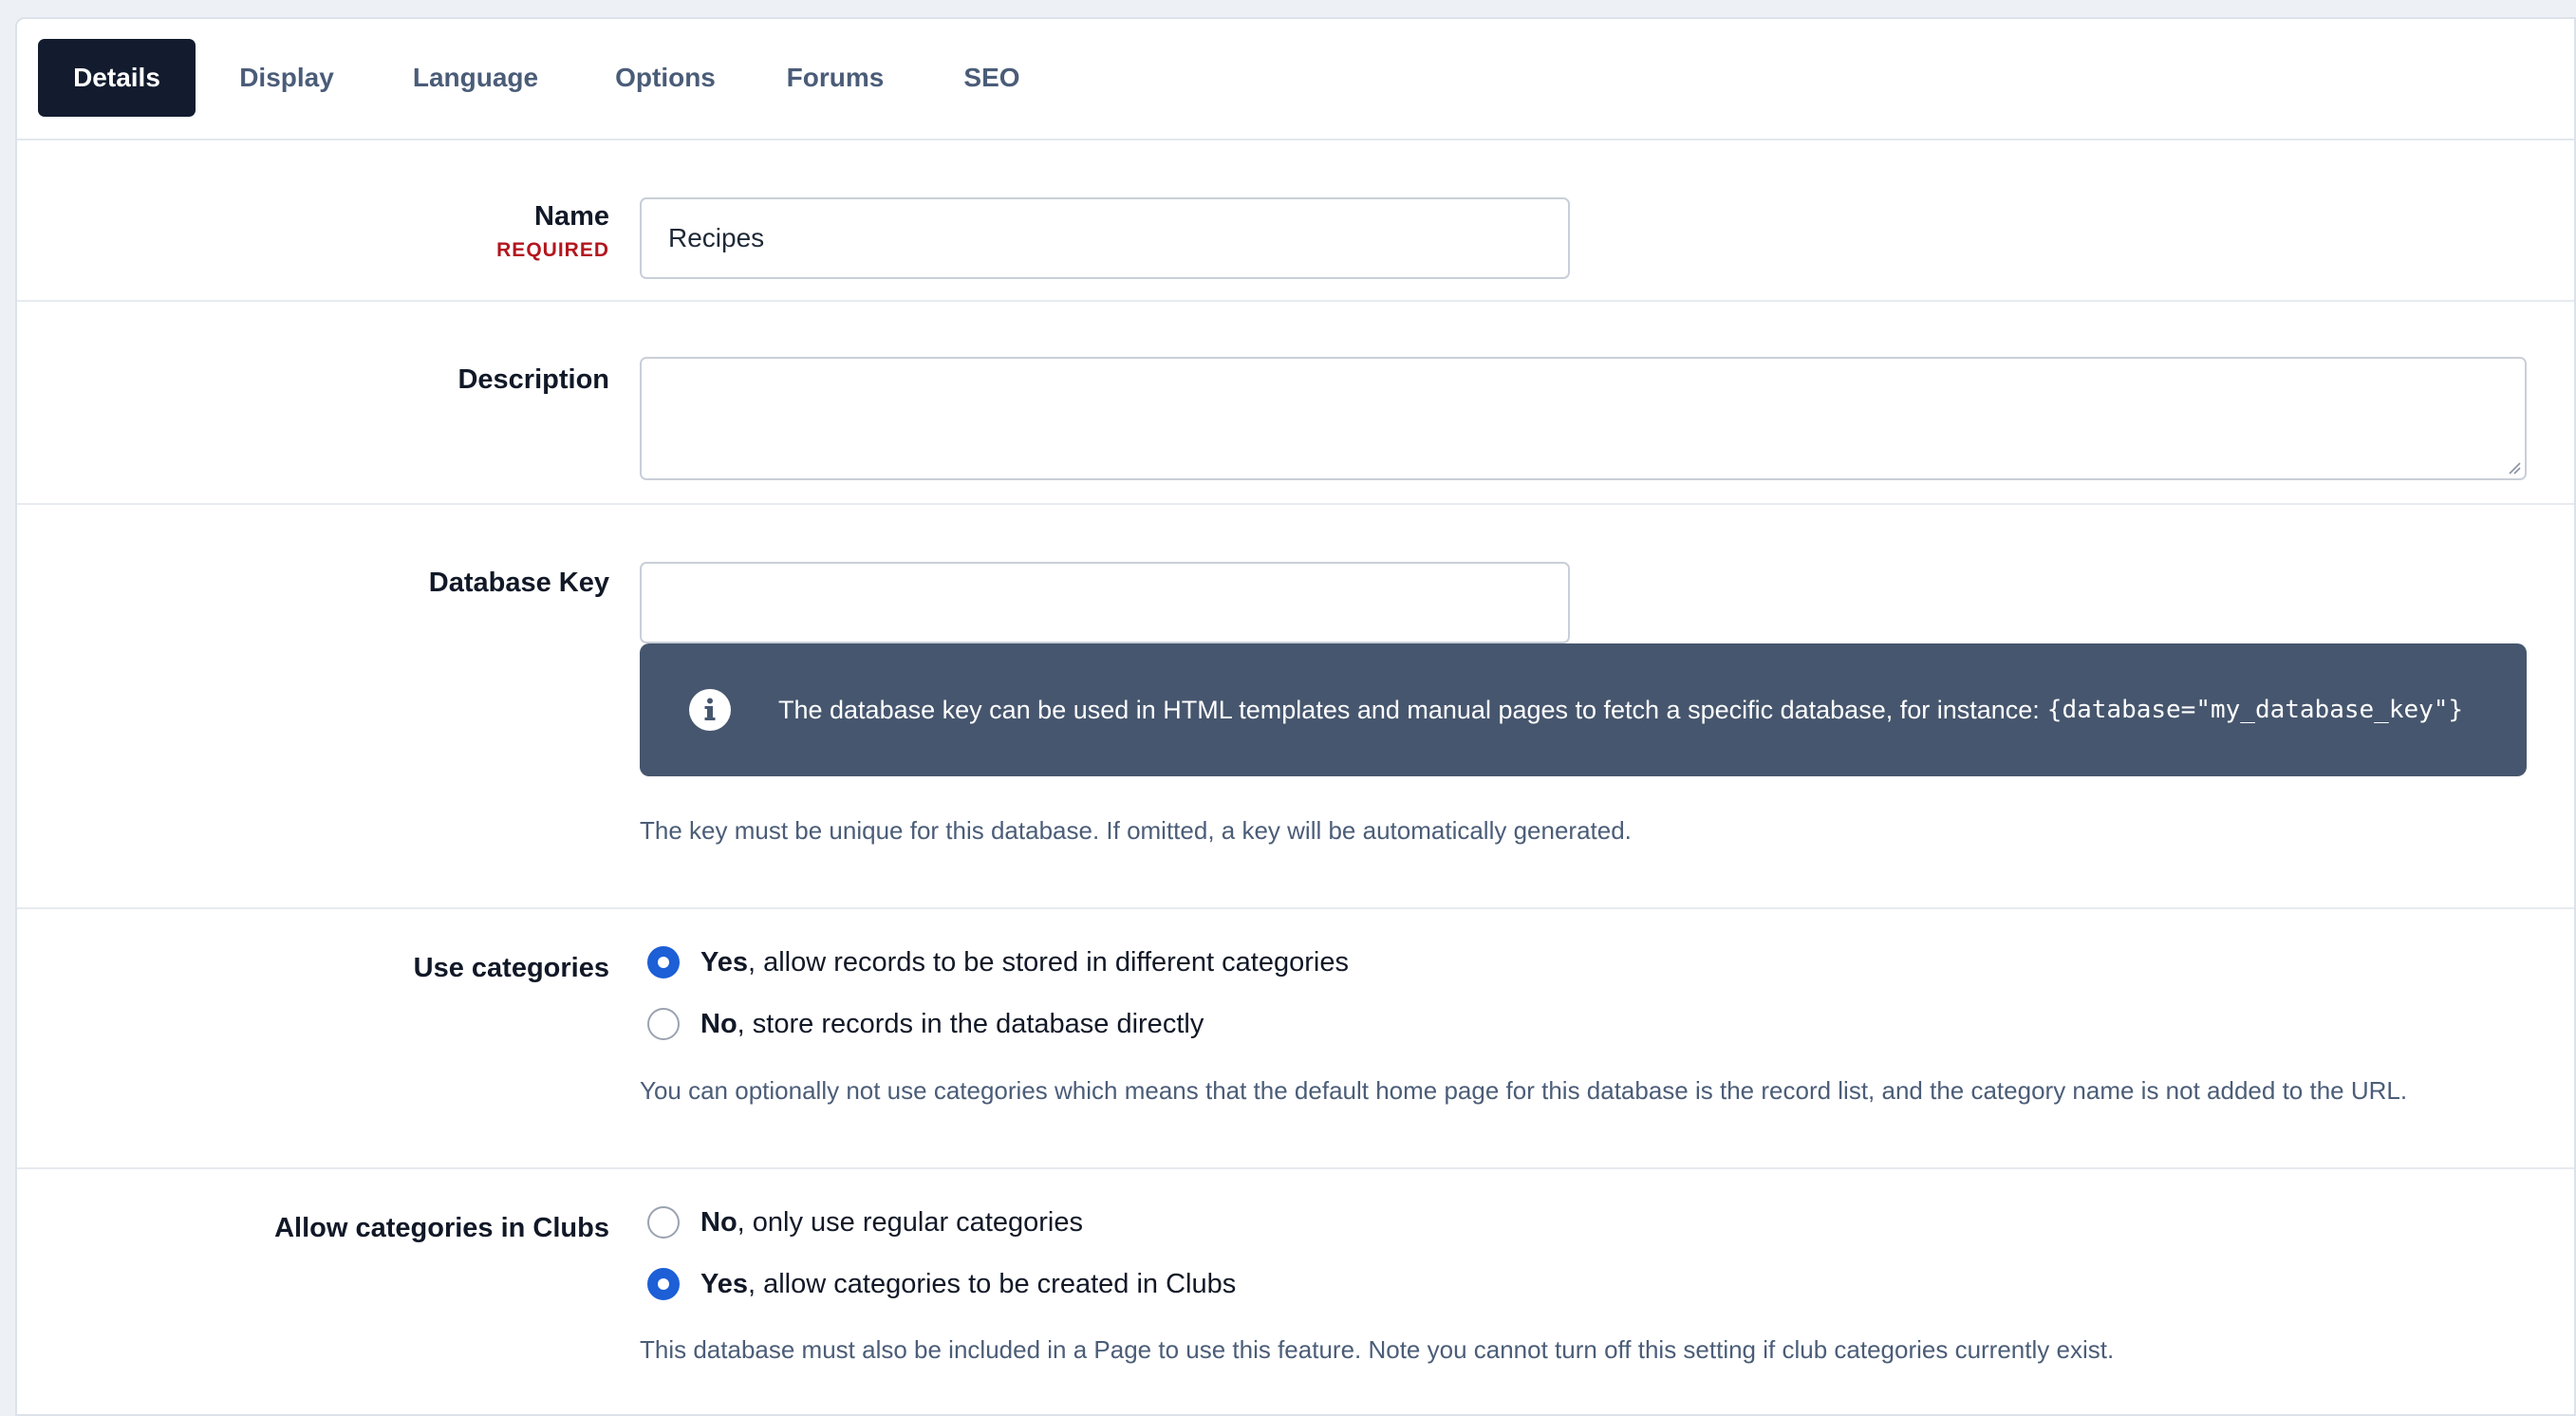 Image resolution: width=2576 pixels, height=1416 pixels. What do you see at coordinates (519, 583) in the screenshot?
I see `database-key-label: Database Key` at bounding box center [519, 583].